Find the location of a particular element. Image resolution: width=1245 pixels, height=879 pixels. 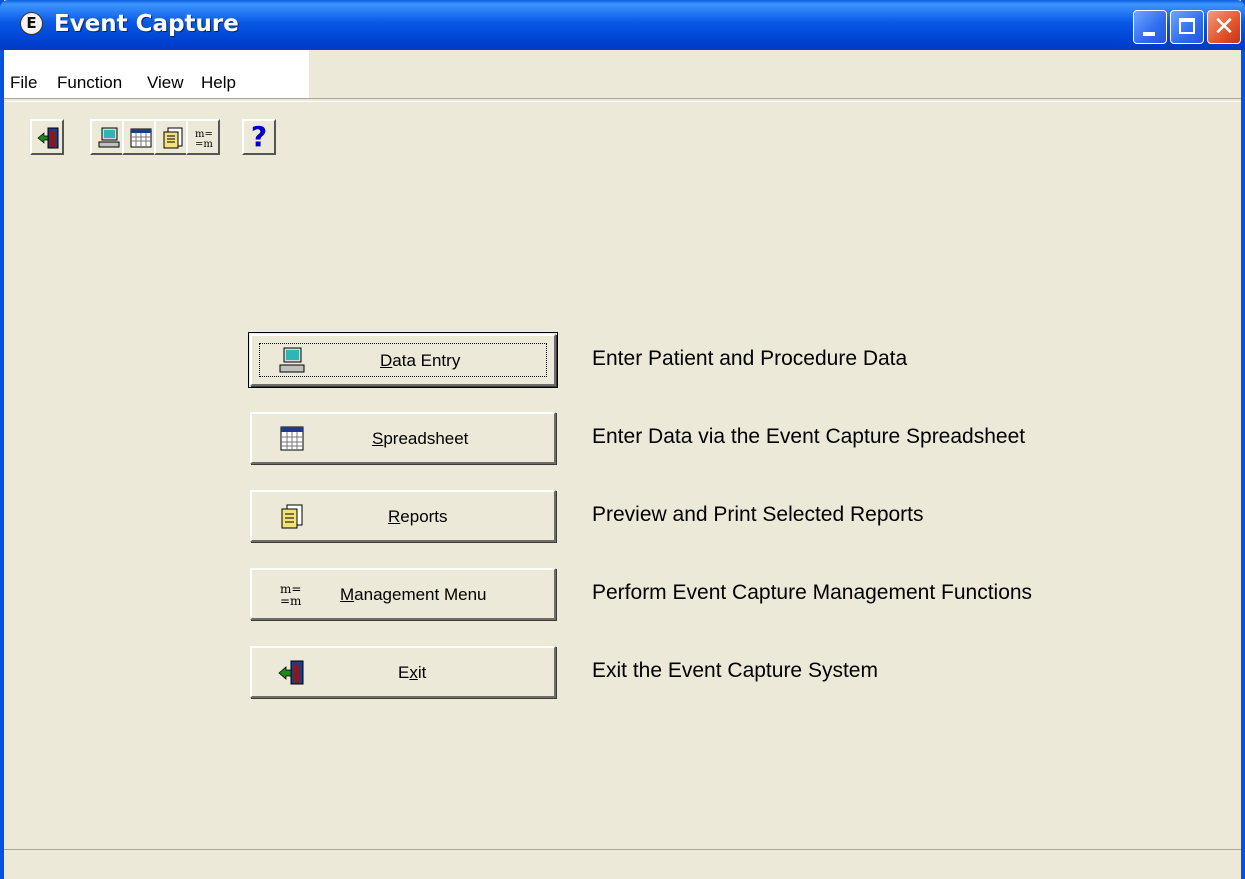

app-icon: E is located at coordinates (31, 23).